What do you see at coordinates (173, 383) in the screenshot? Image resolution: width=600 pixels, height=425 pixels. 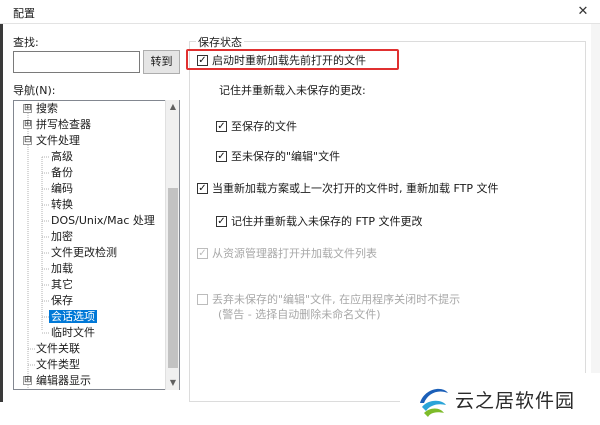 I see `scroll-down-icon: ▼` at bounding box center [173, 383].